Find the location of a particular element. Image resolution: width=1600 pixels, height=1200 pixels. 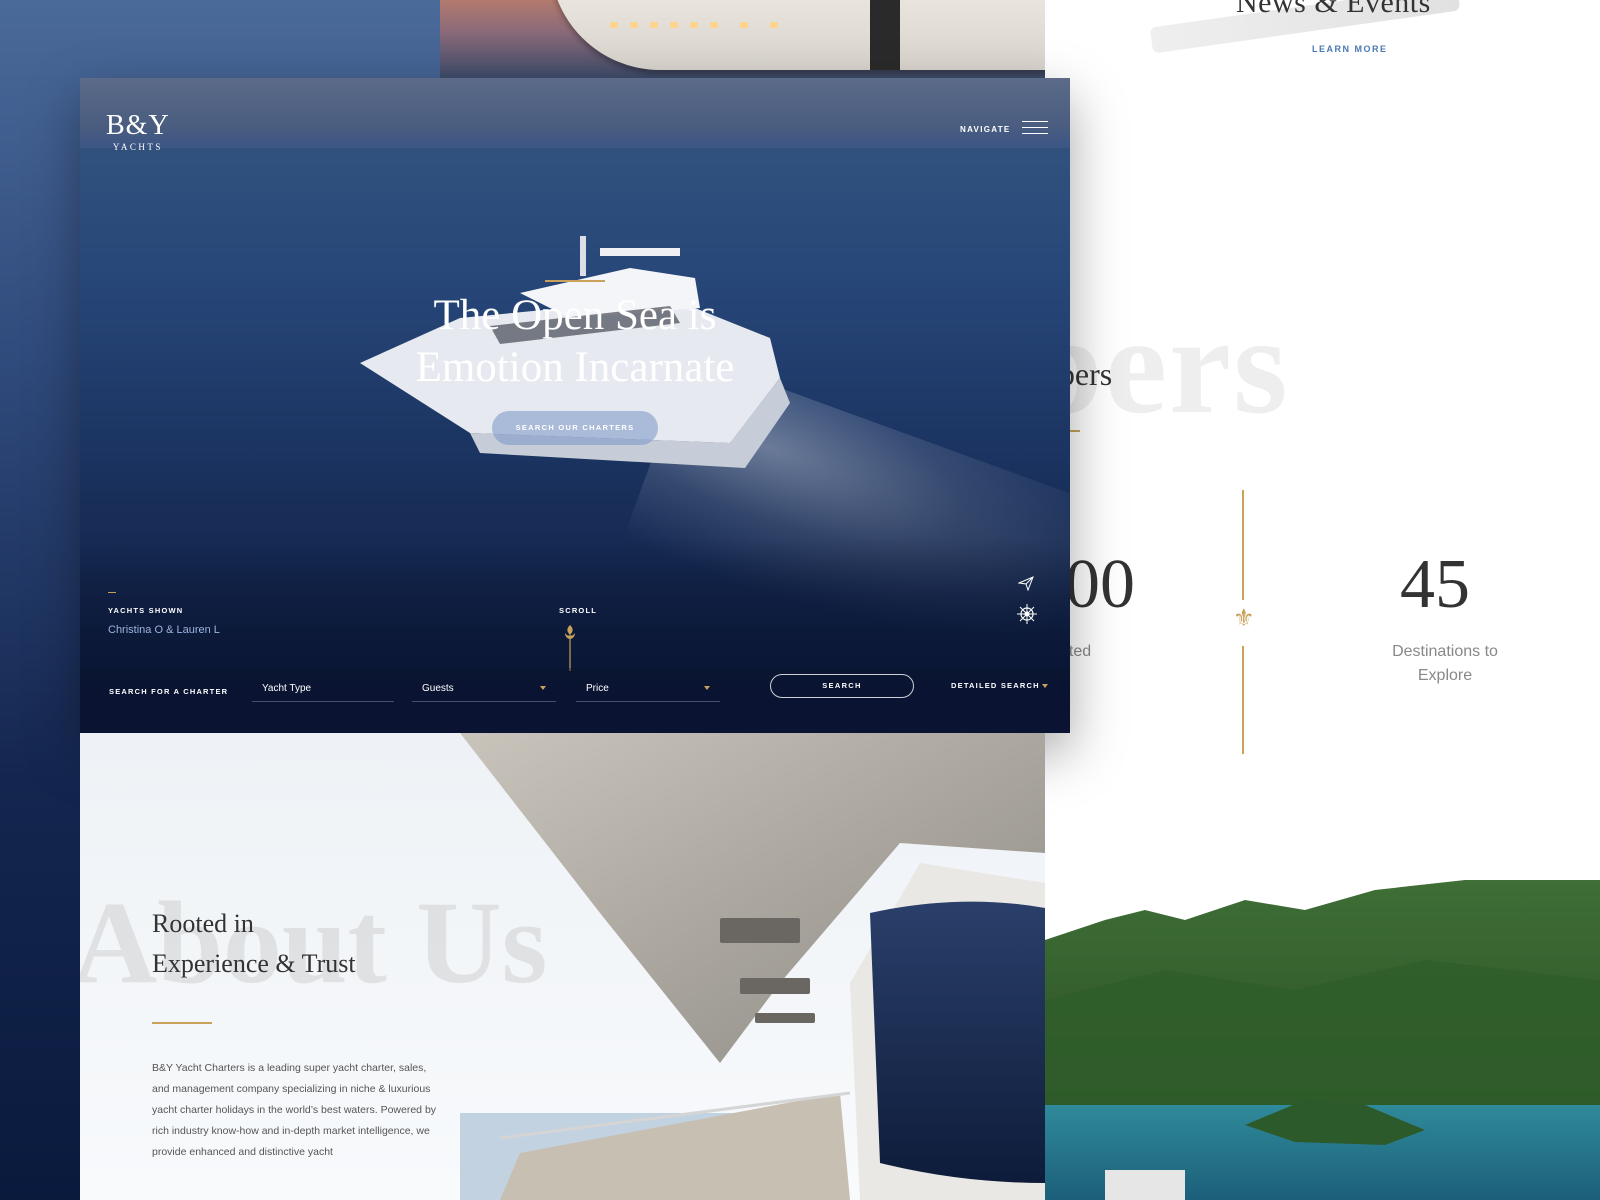

stat-label-line: Destinations to is located at coordinates (1445, 651).